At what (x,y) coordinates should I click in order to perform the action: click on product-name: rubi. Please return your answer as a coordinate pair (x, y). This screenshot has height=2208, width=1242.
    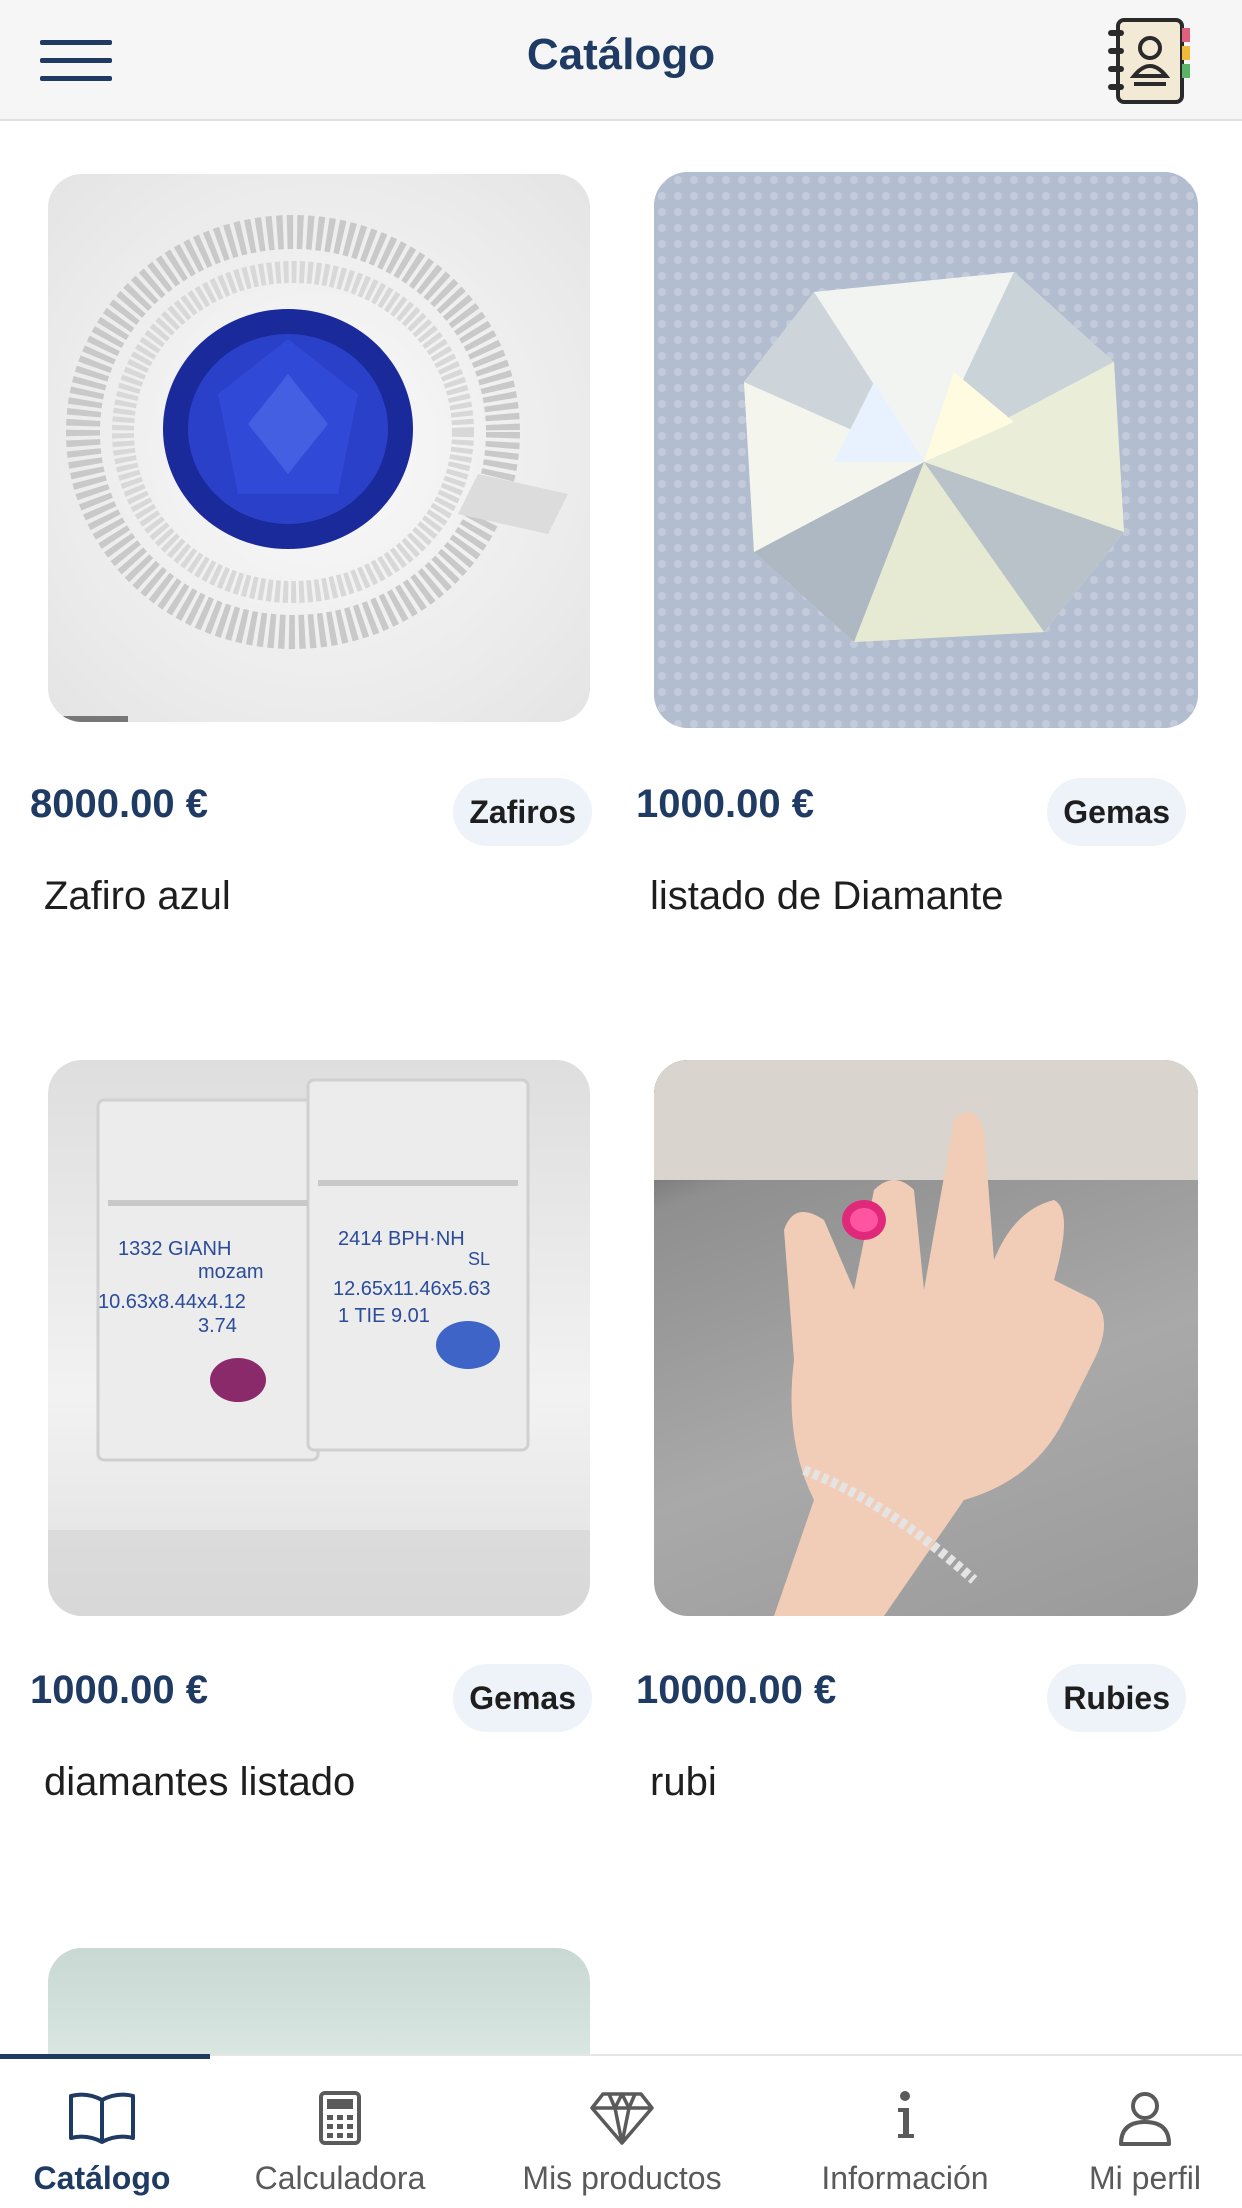
    Looking at the image, I should click on (683, 1782).